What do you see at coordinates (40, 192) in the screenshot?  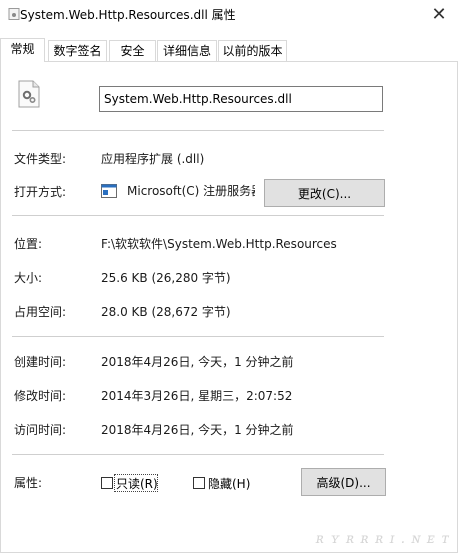 I see `open-with-label: 打开方式:` at bounding box center [40, 192].